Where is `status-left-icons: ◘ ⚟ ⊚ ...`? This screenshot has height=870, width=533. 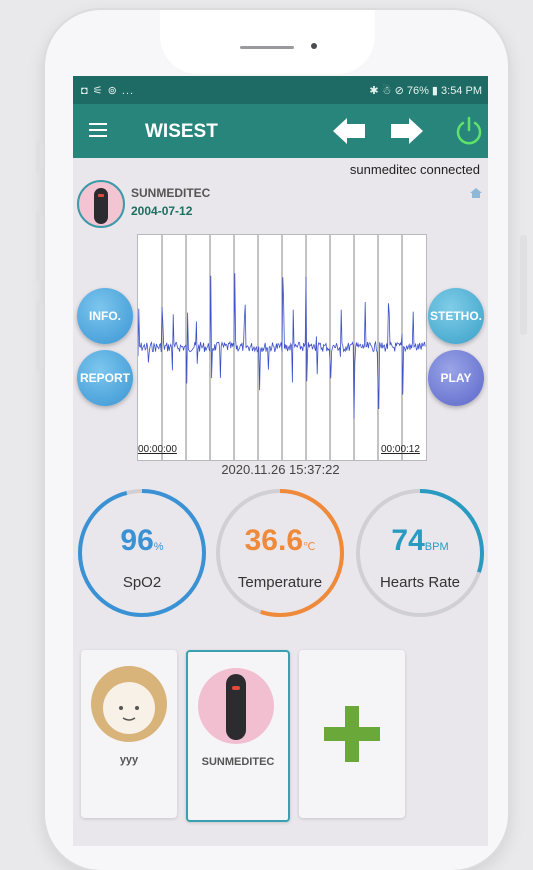
status-left-icons: ◘ ⚟ ⊚ ... is located at coordinates (108, 91).